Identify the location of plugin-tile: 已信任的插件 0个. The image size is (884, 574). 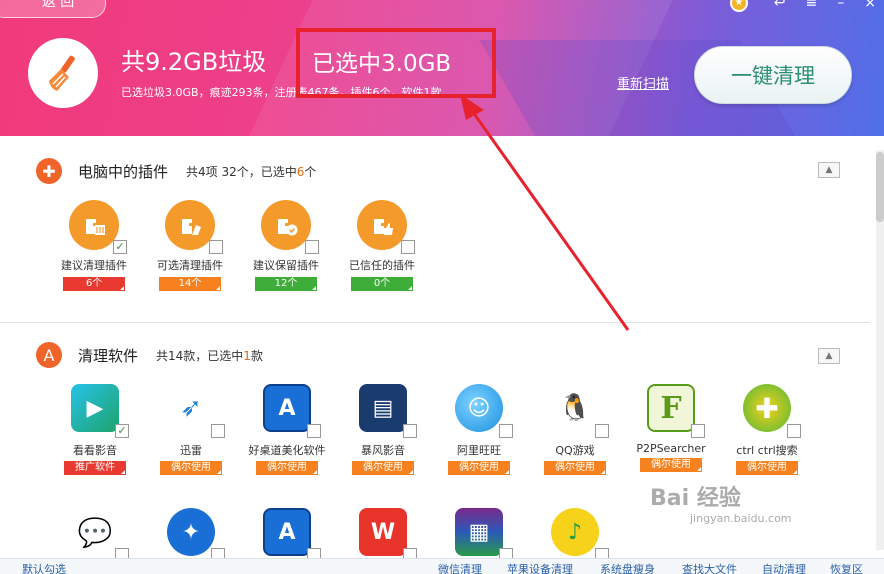
(382, 245).